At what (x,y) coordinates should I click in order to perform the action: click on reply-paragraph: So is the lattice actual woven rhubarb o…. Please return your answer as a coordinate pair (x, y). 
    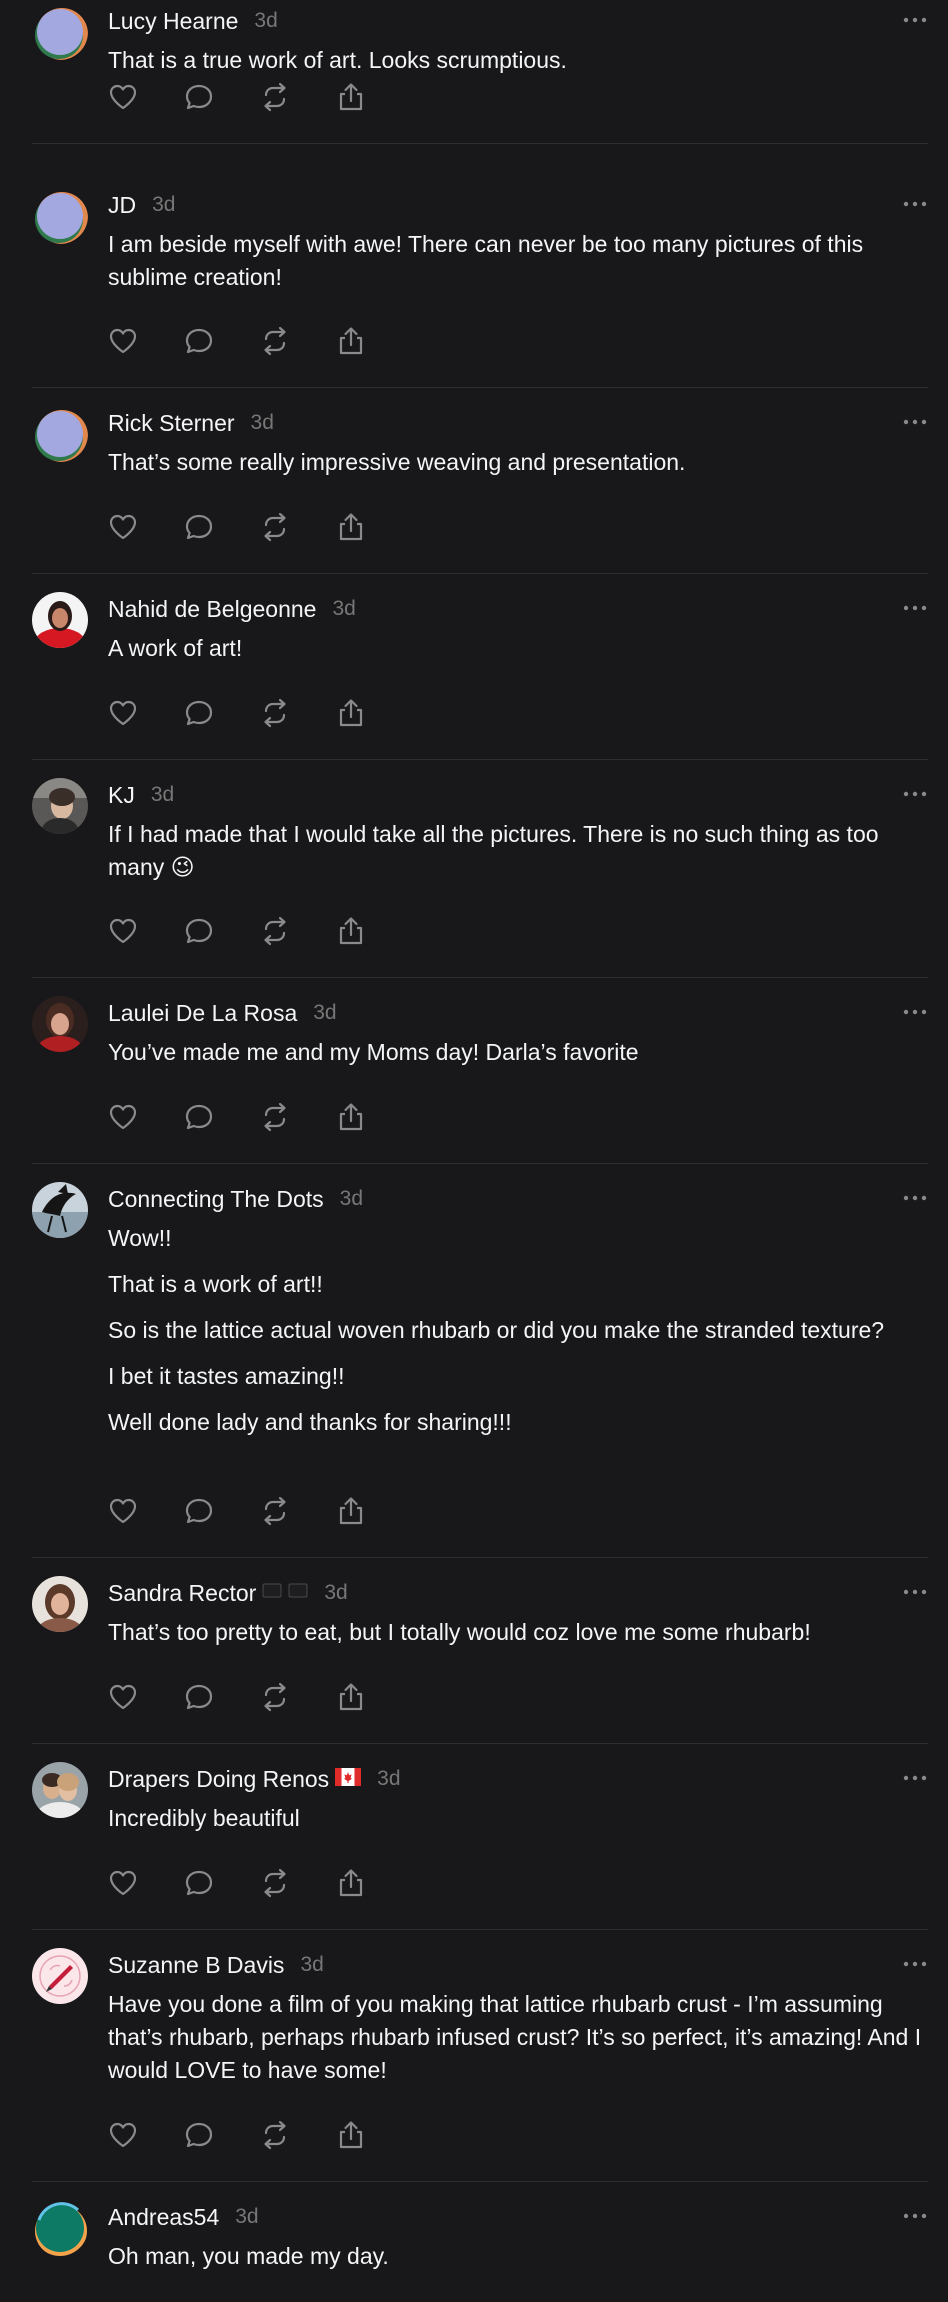
    Looking at the image, I should click on (496, 1330).